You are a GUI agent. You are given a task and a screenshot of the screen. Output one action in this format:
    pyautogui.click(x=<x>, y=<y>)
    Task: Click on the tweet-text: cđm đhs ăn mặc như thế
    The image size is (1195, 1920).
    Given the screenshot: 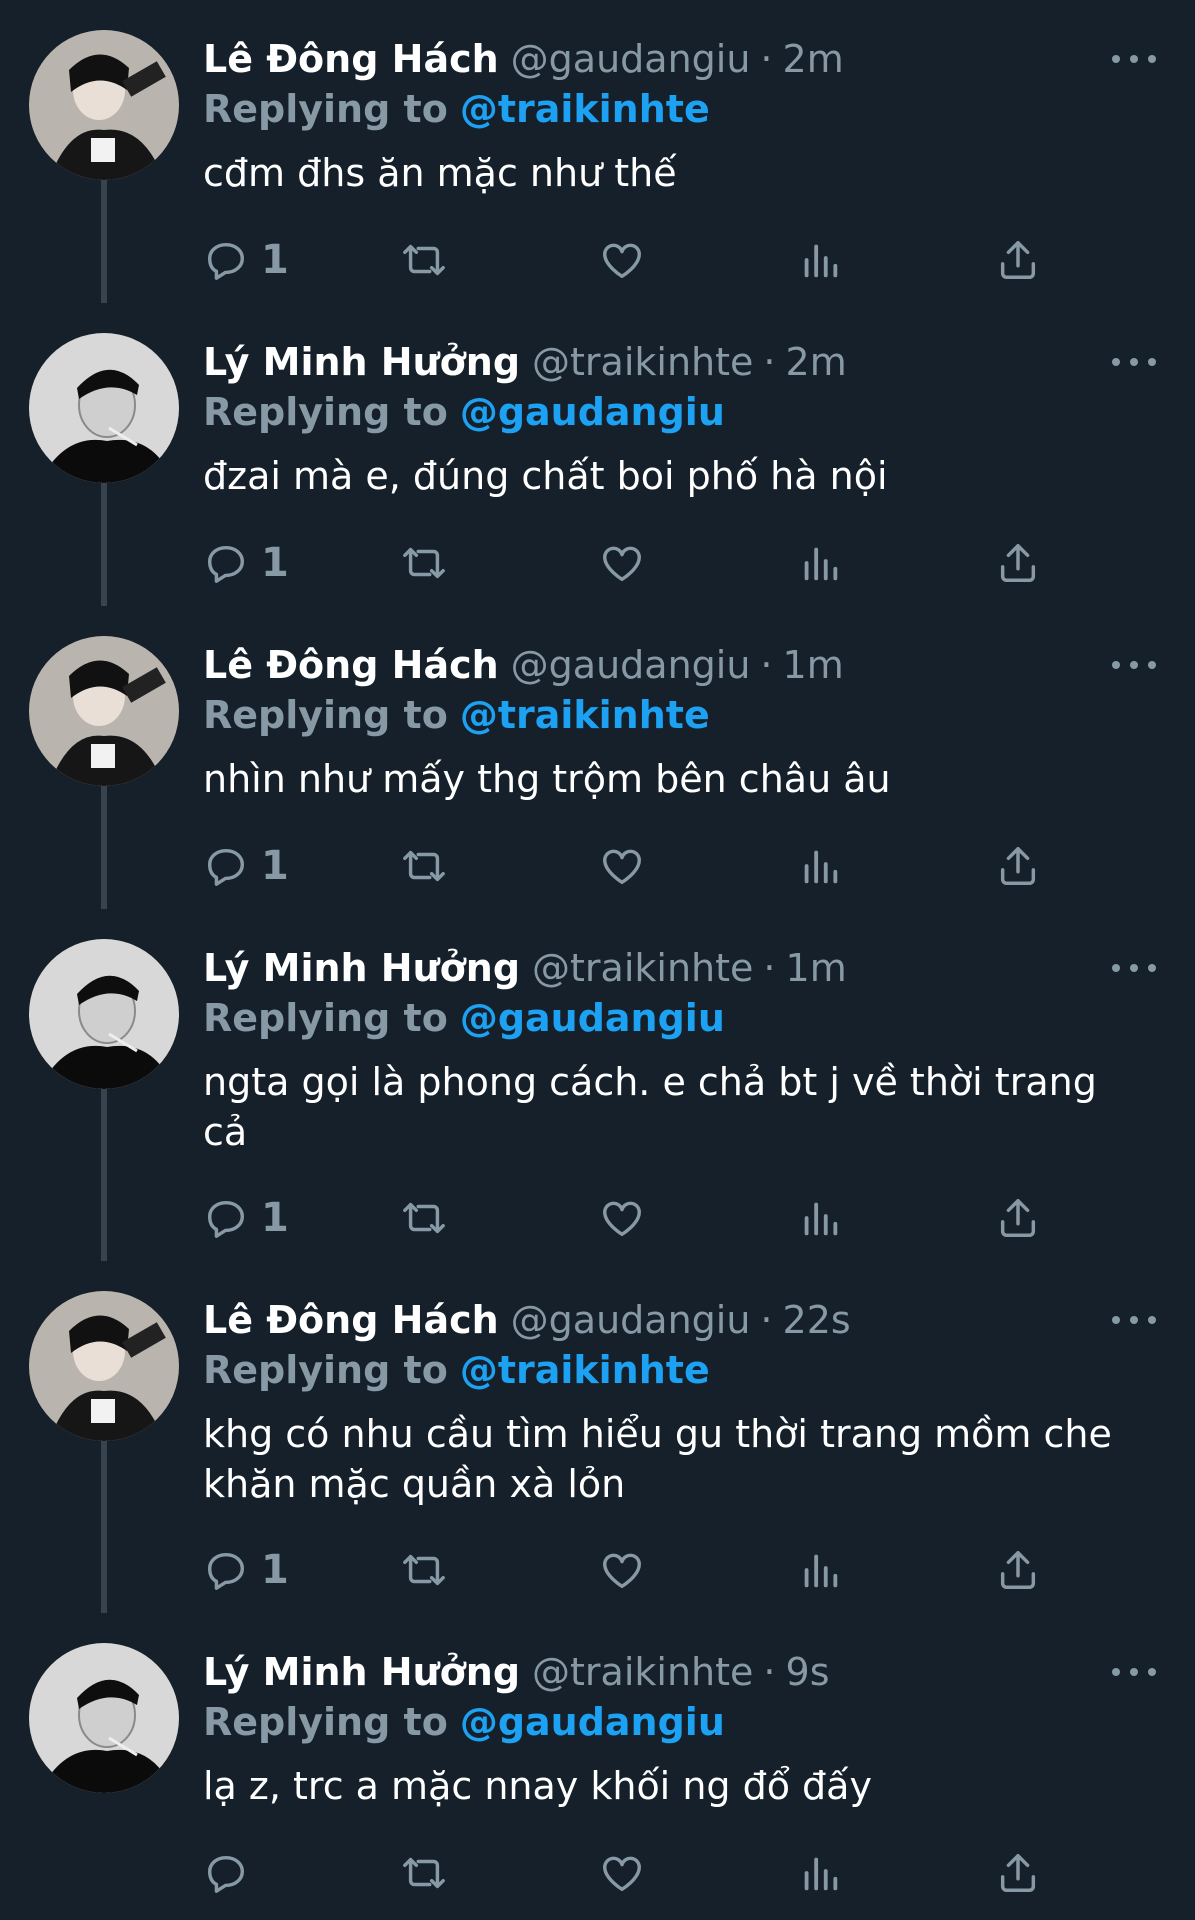 What is the action you would take?
    pyautogui.click(x=440, y=173)
    